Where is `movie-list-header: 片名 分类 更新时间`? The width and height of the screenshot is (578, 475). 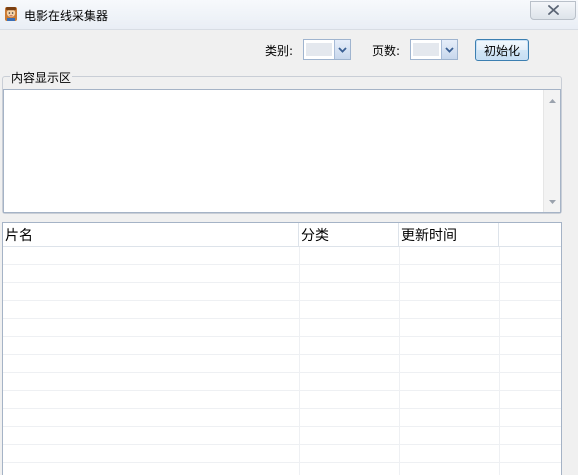
movie-list-header: 片名 分类 更新时间 is located at coordinates (282, 235).